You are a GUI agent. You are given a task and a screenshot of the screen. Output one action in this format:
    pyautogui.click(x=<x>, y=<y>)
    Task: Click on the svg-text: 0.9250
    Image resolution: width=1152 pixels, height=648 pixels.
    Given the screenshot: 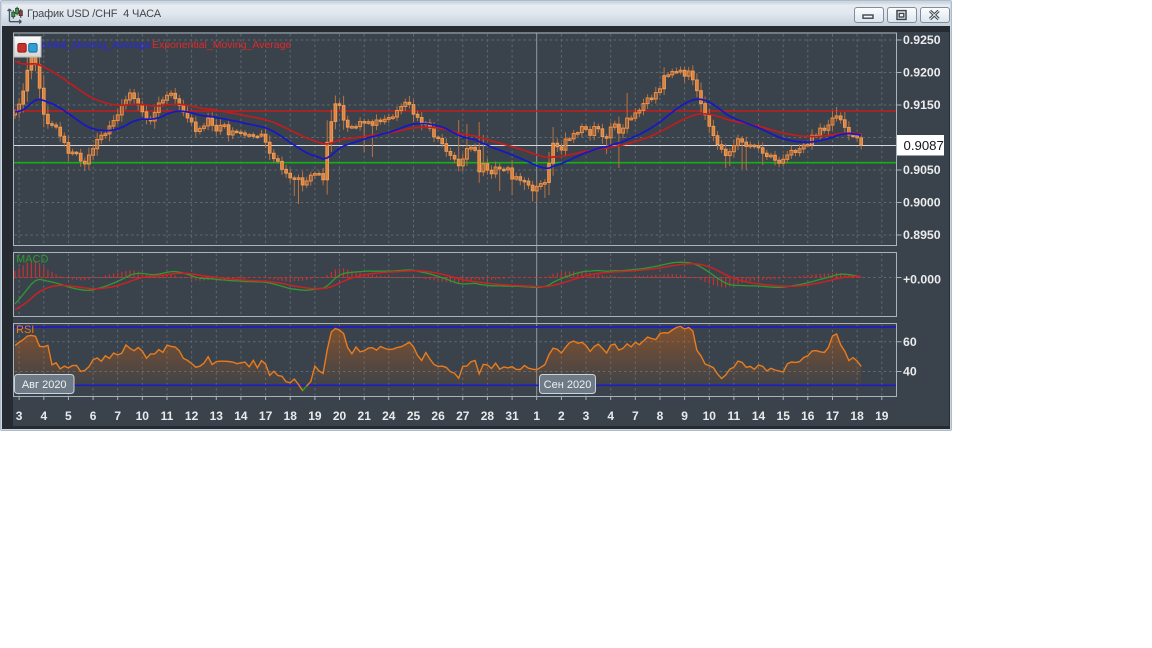 What is the action you would take?
    pyautogui.click(x=922, y=40)
    